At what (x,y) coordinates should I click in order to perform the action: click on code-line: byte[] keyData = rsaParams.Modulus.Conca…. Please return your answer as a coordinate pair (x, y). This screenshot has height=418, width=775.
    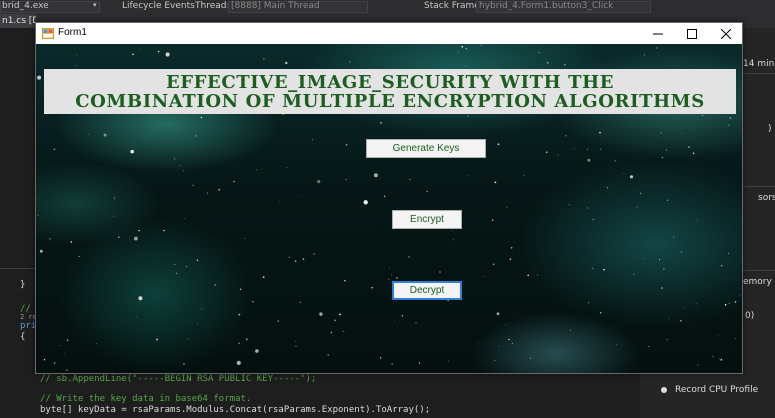
    Looking at the image, I should click on (235, 410).